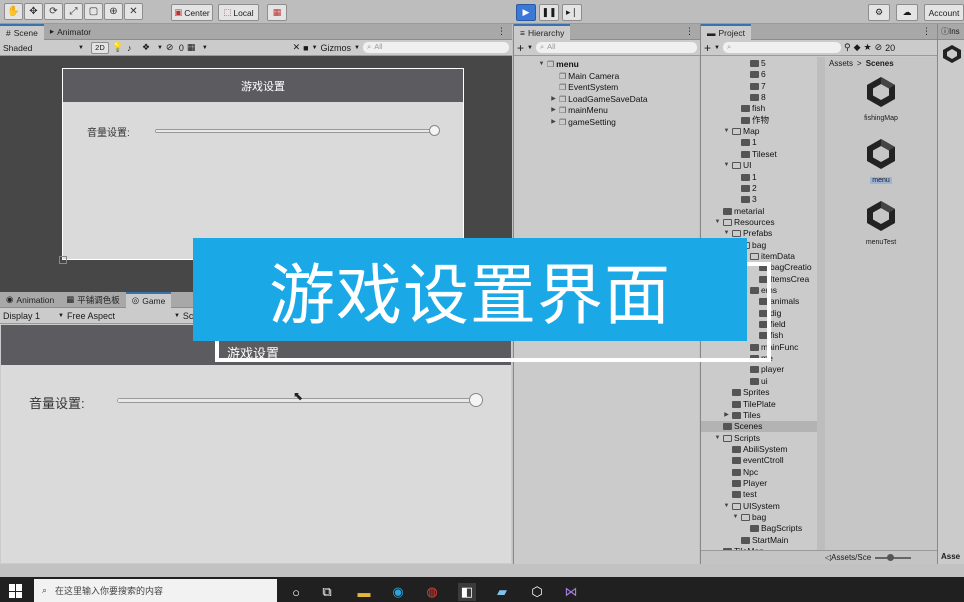 This screenshot has height=602, width=964. What do you see at coordinates (467, 592) in the screenshot?
I see `unity-hub-icon: ◧` at bounding box center [467, 592].